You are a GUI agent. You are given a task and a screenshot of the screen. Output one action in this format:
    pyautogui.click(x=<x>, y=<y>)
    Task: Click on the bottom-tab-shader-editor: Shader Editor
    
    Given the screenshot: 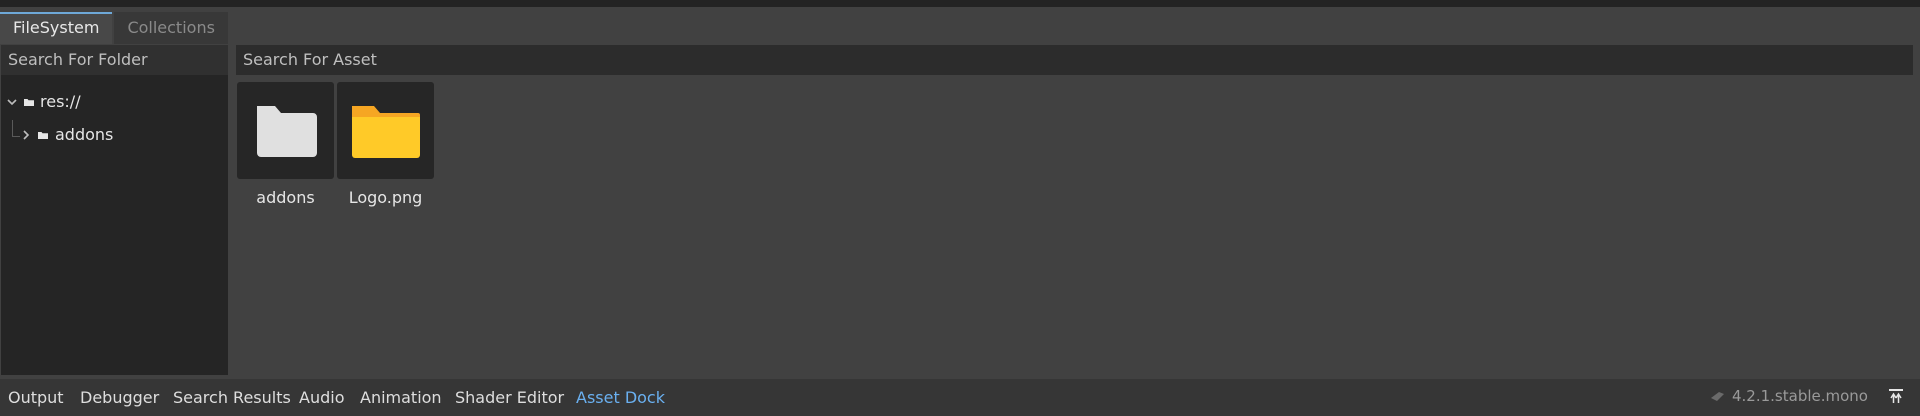 What is the action you would take?
    pyautogui.click(x=509, y=398)
    